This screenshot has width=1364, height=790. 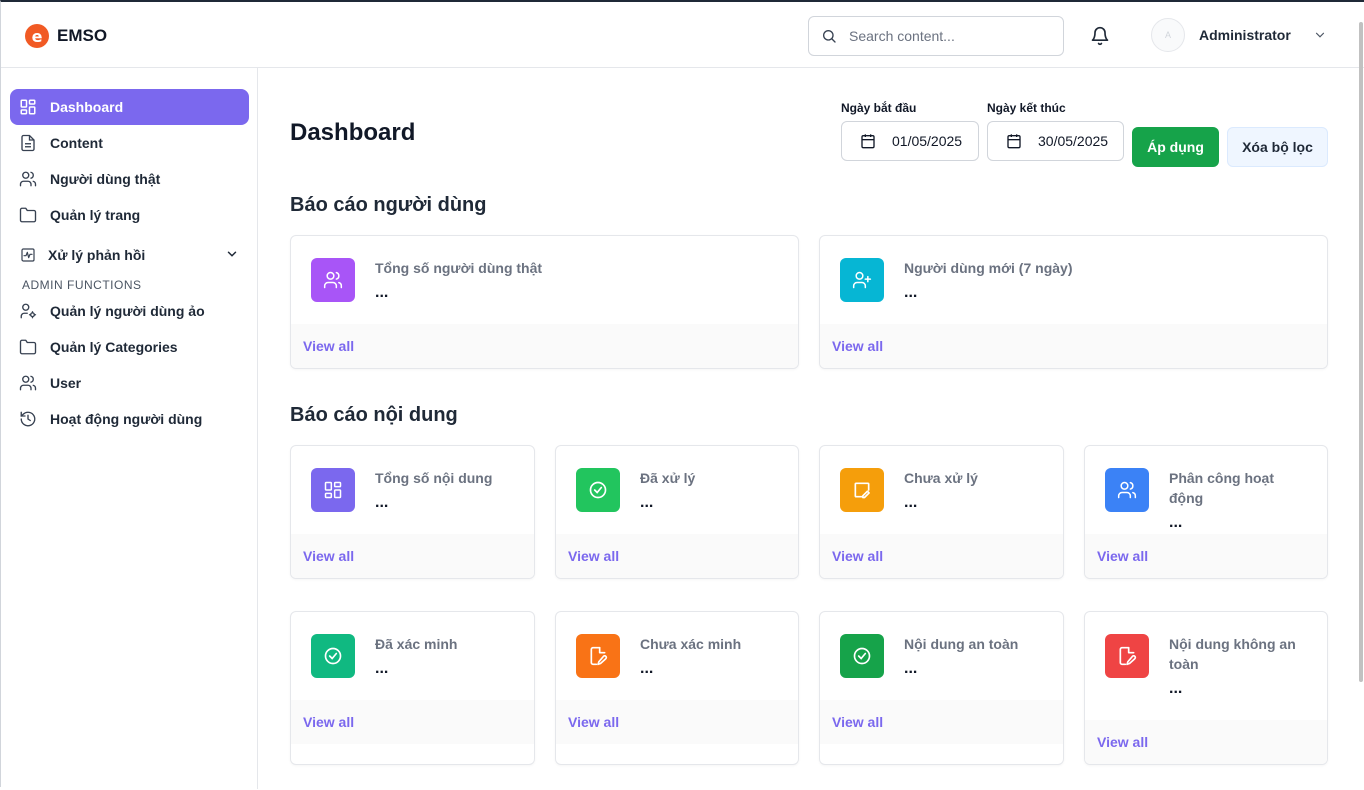 I want to click on sidebar-item-user-activity: Hoạt động người dùng, so click(x=129, y=419).